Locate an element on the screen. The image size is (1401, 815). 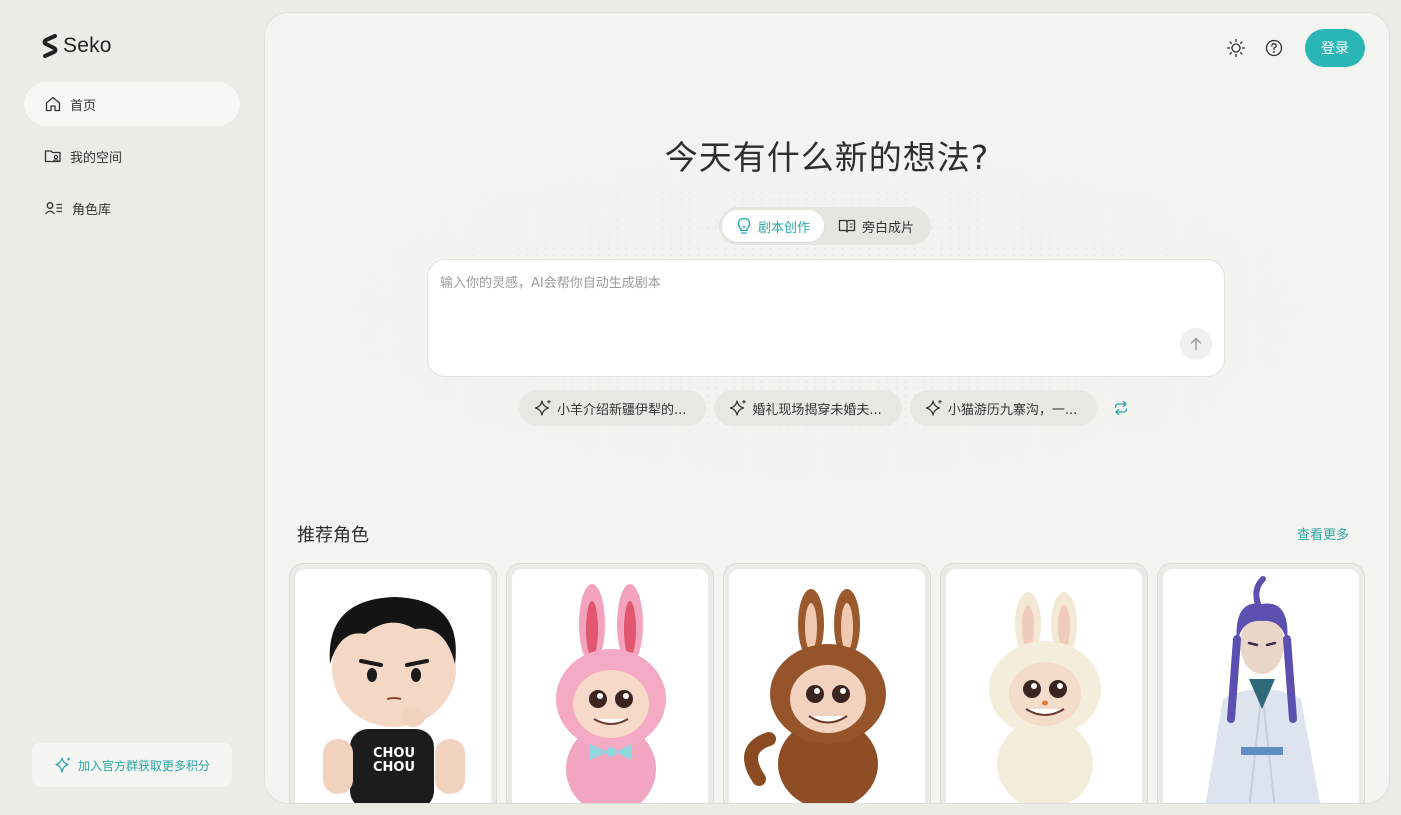
seko-logo-icon is located at coordinates (50, 46).